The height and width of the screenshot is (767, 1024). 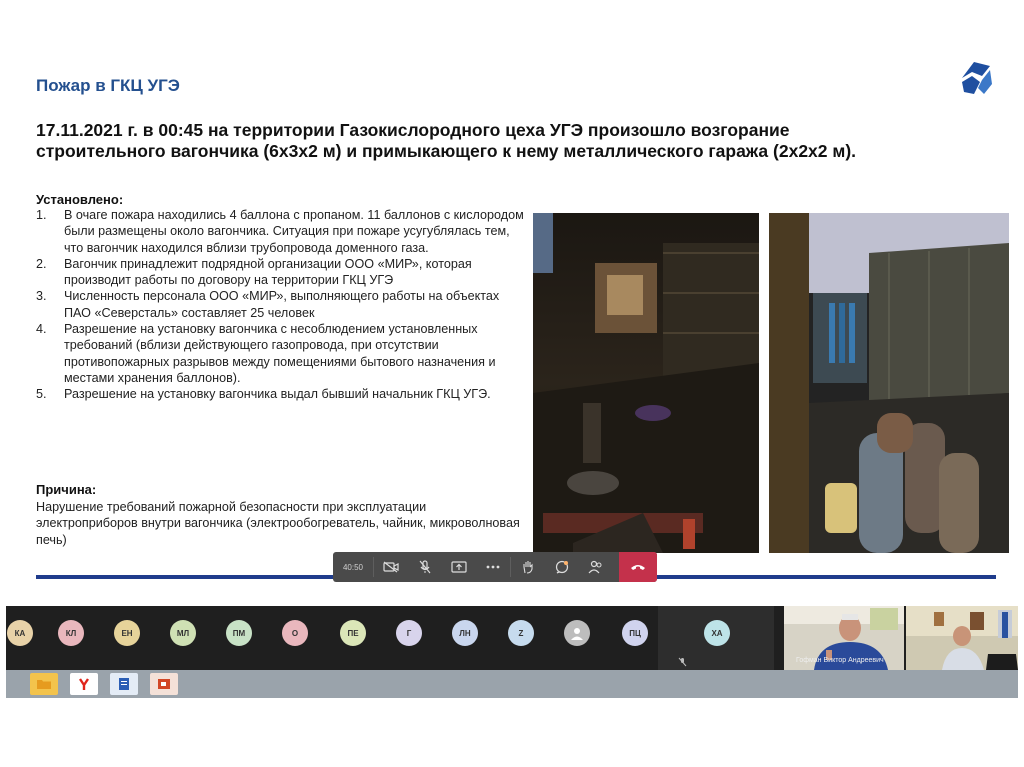 I want to click on taskbar-browser-button, so click(x=84, y=684).